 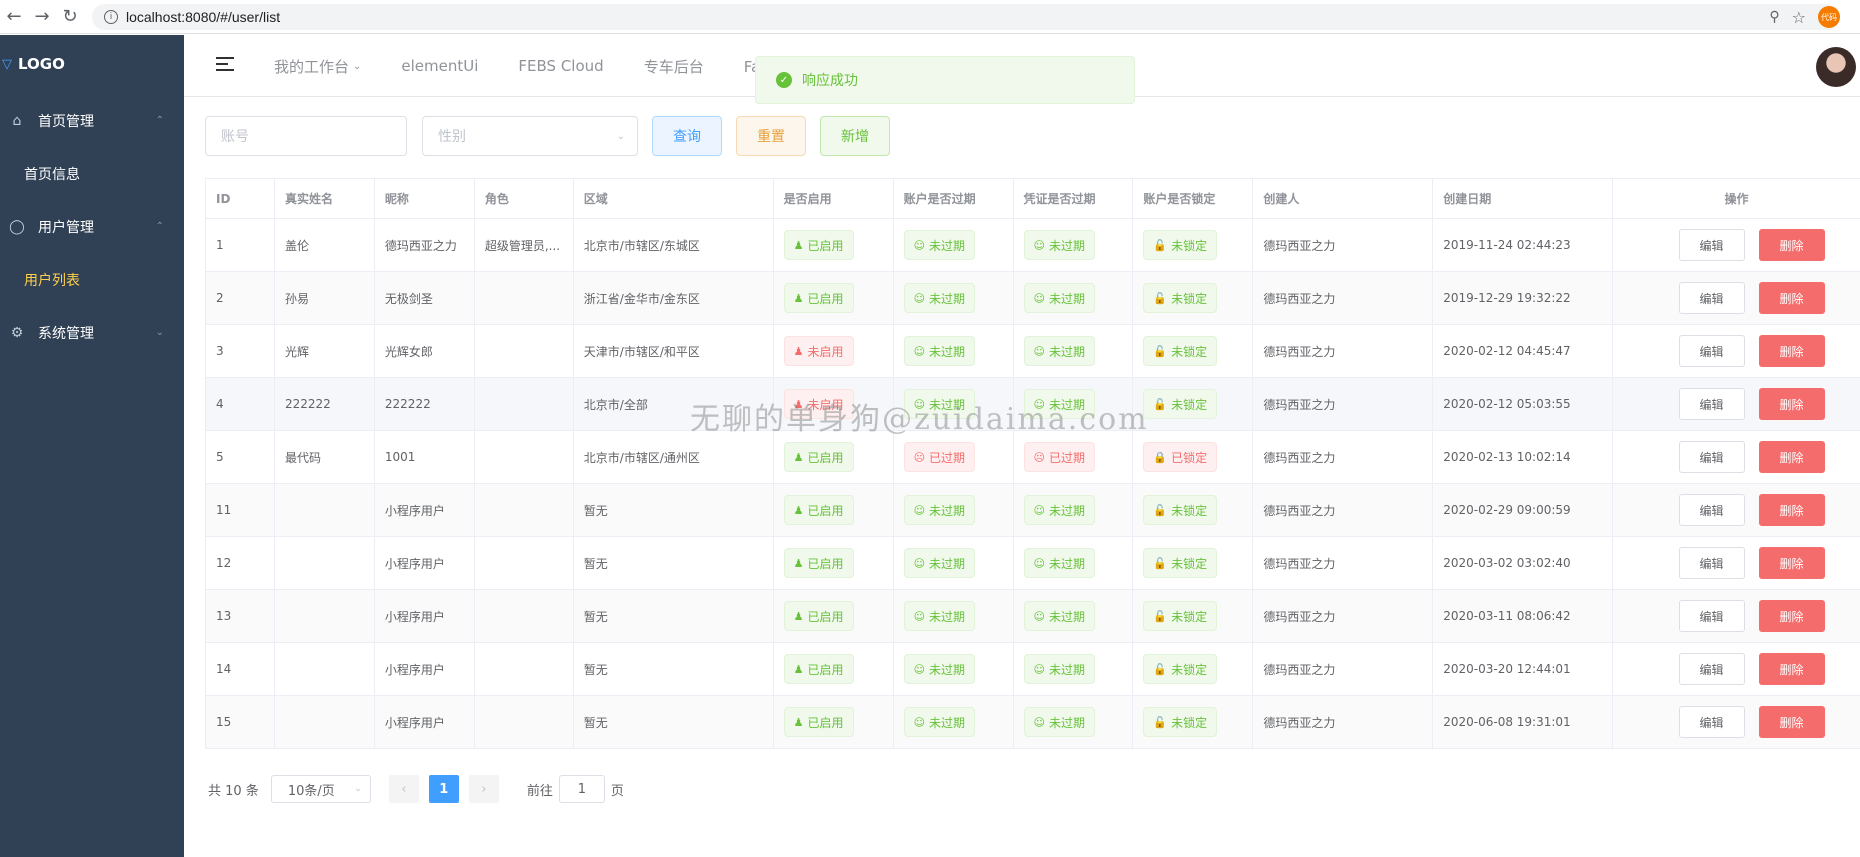 What do you see at coordinates (524, 404) in the screenshot?
I see `cell-role` at bounding box center [524, 404].